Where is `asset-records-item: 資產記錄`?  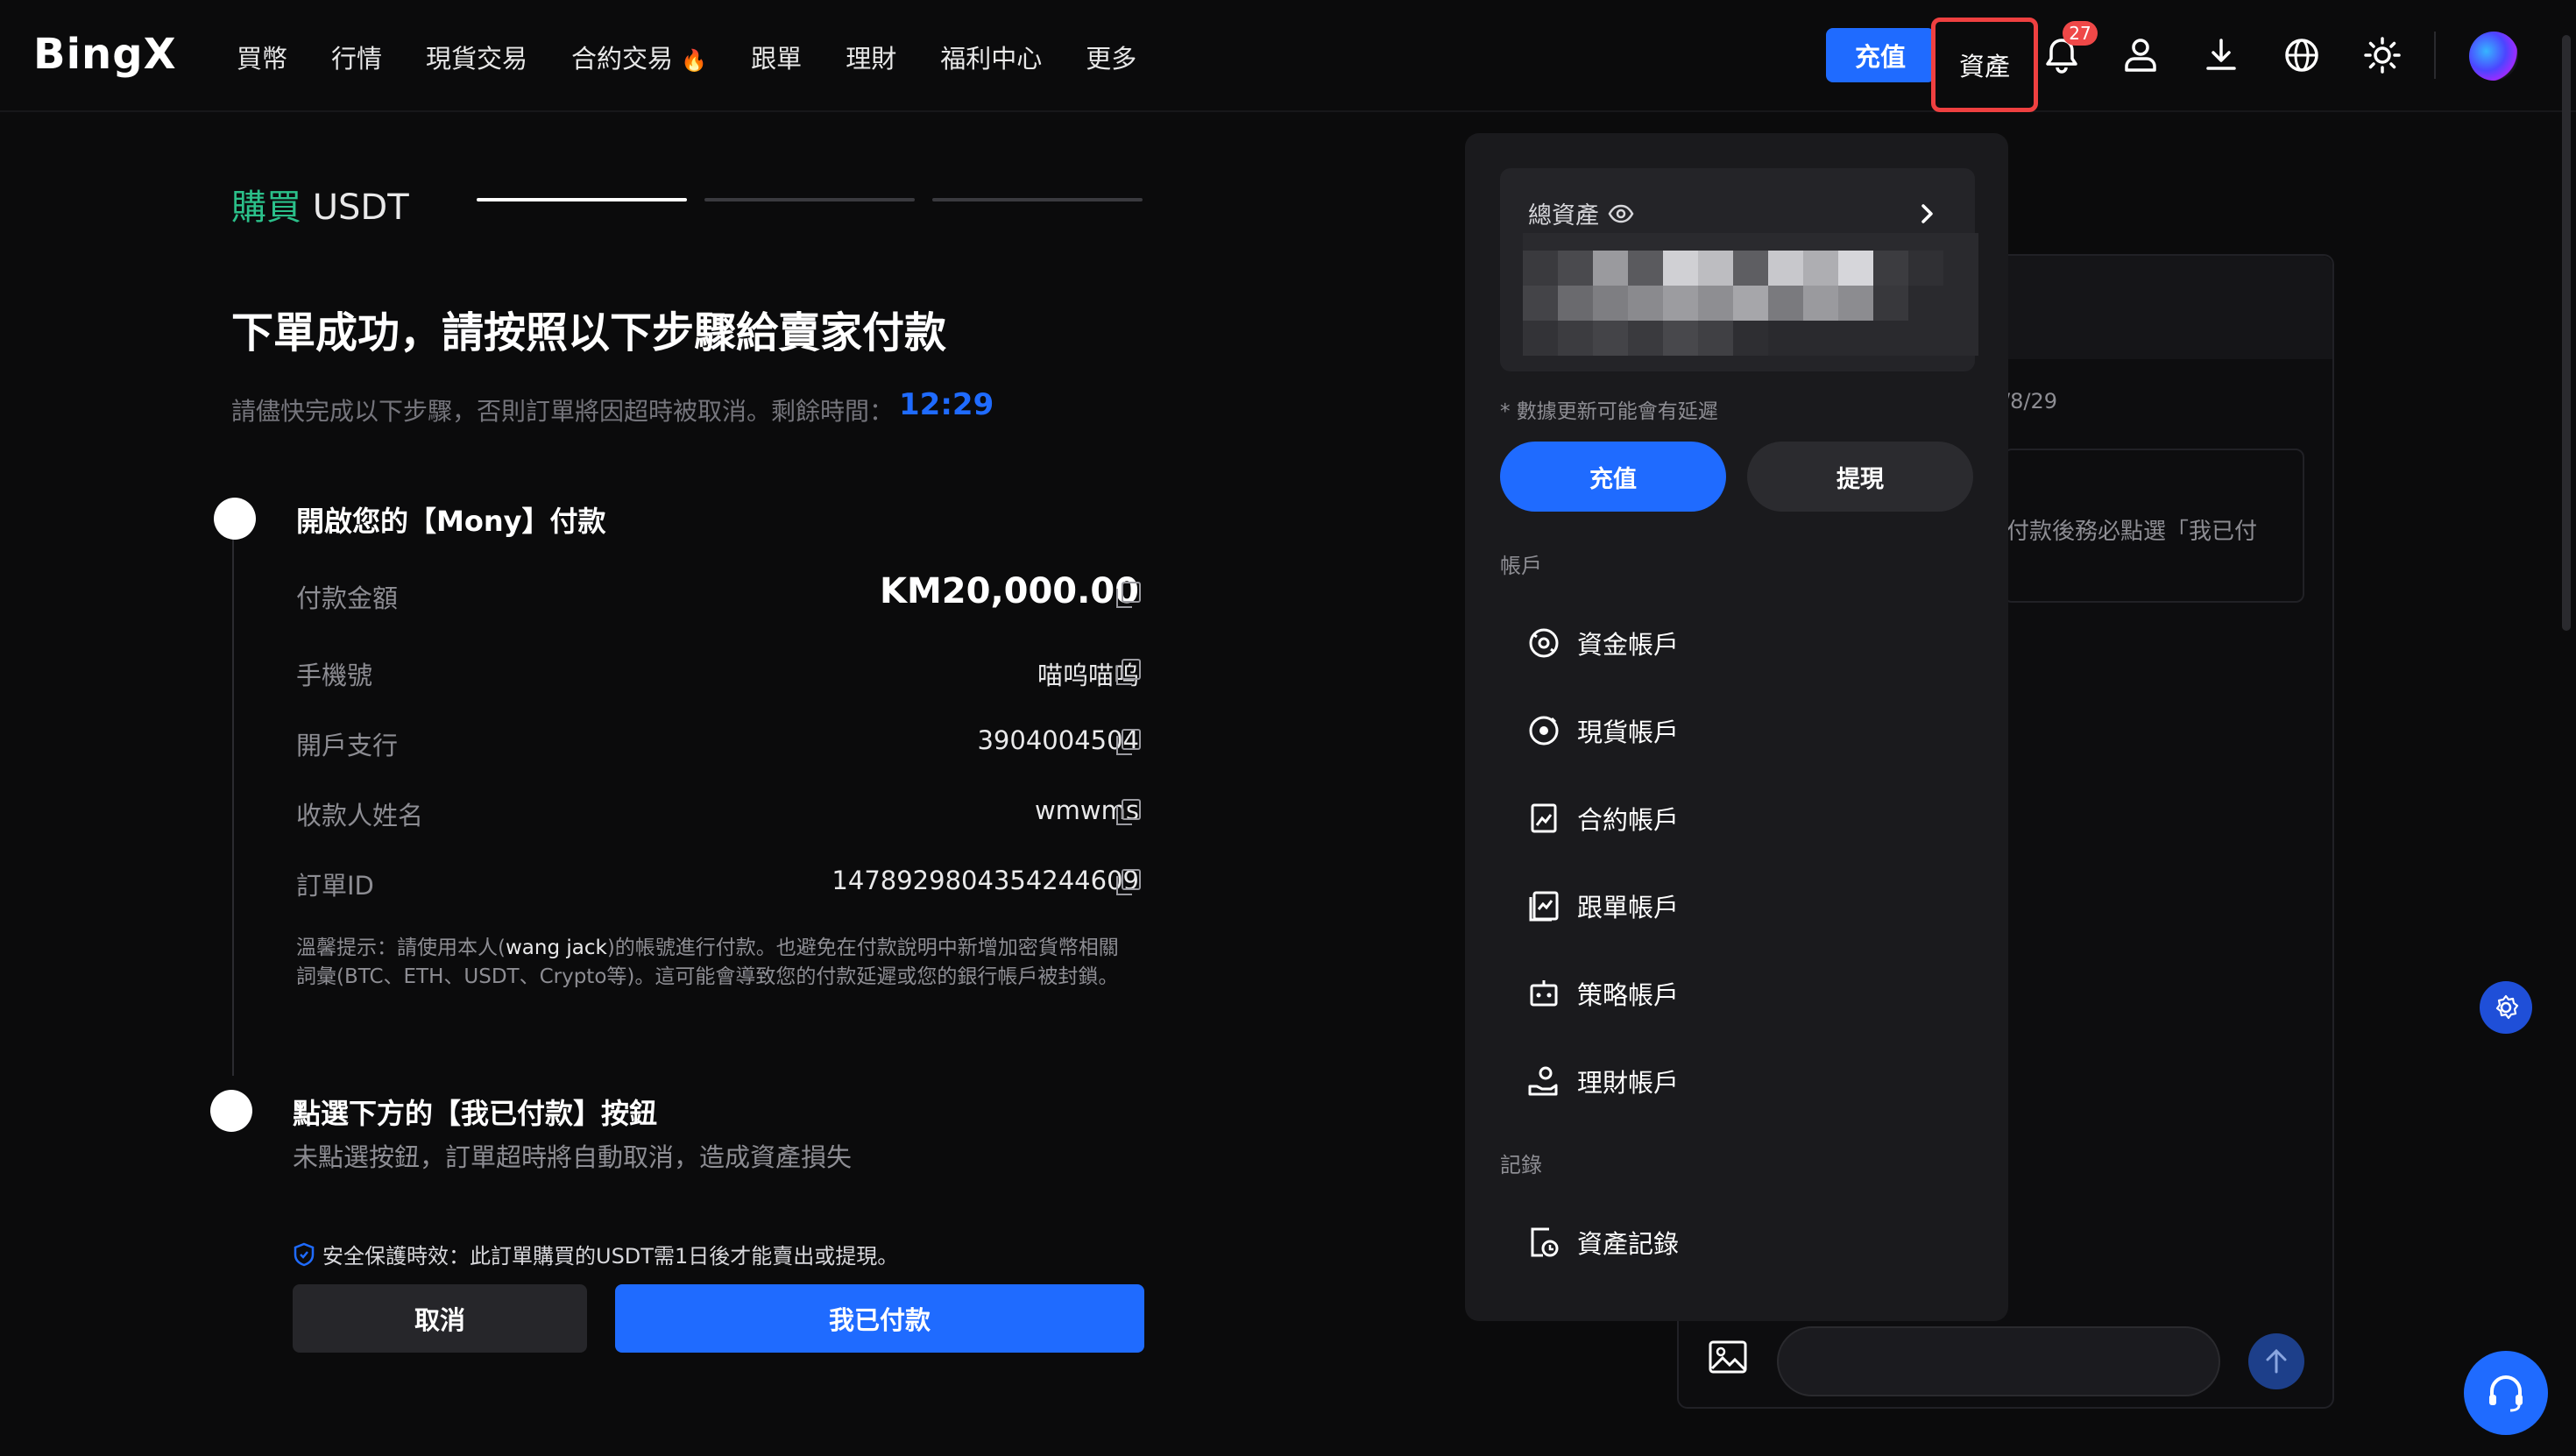
asset-records-item: 資產記錄 is located at coordinates (1602, 1242).